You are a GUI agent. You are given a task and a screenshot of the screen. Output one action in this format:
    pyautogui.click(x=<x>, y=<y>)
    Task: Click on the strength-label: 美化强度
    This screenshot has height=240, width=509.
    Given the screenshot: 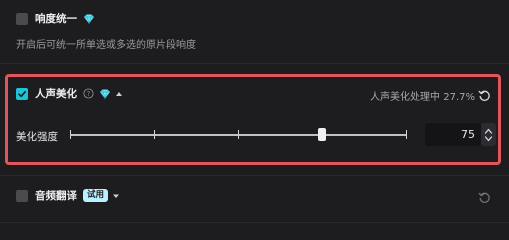 What is the action you would take?
    pyautogui.click(x=37, y=137)
    